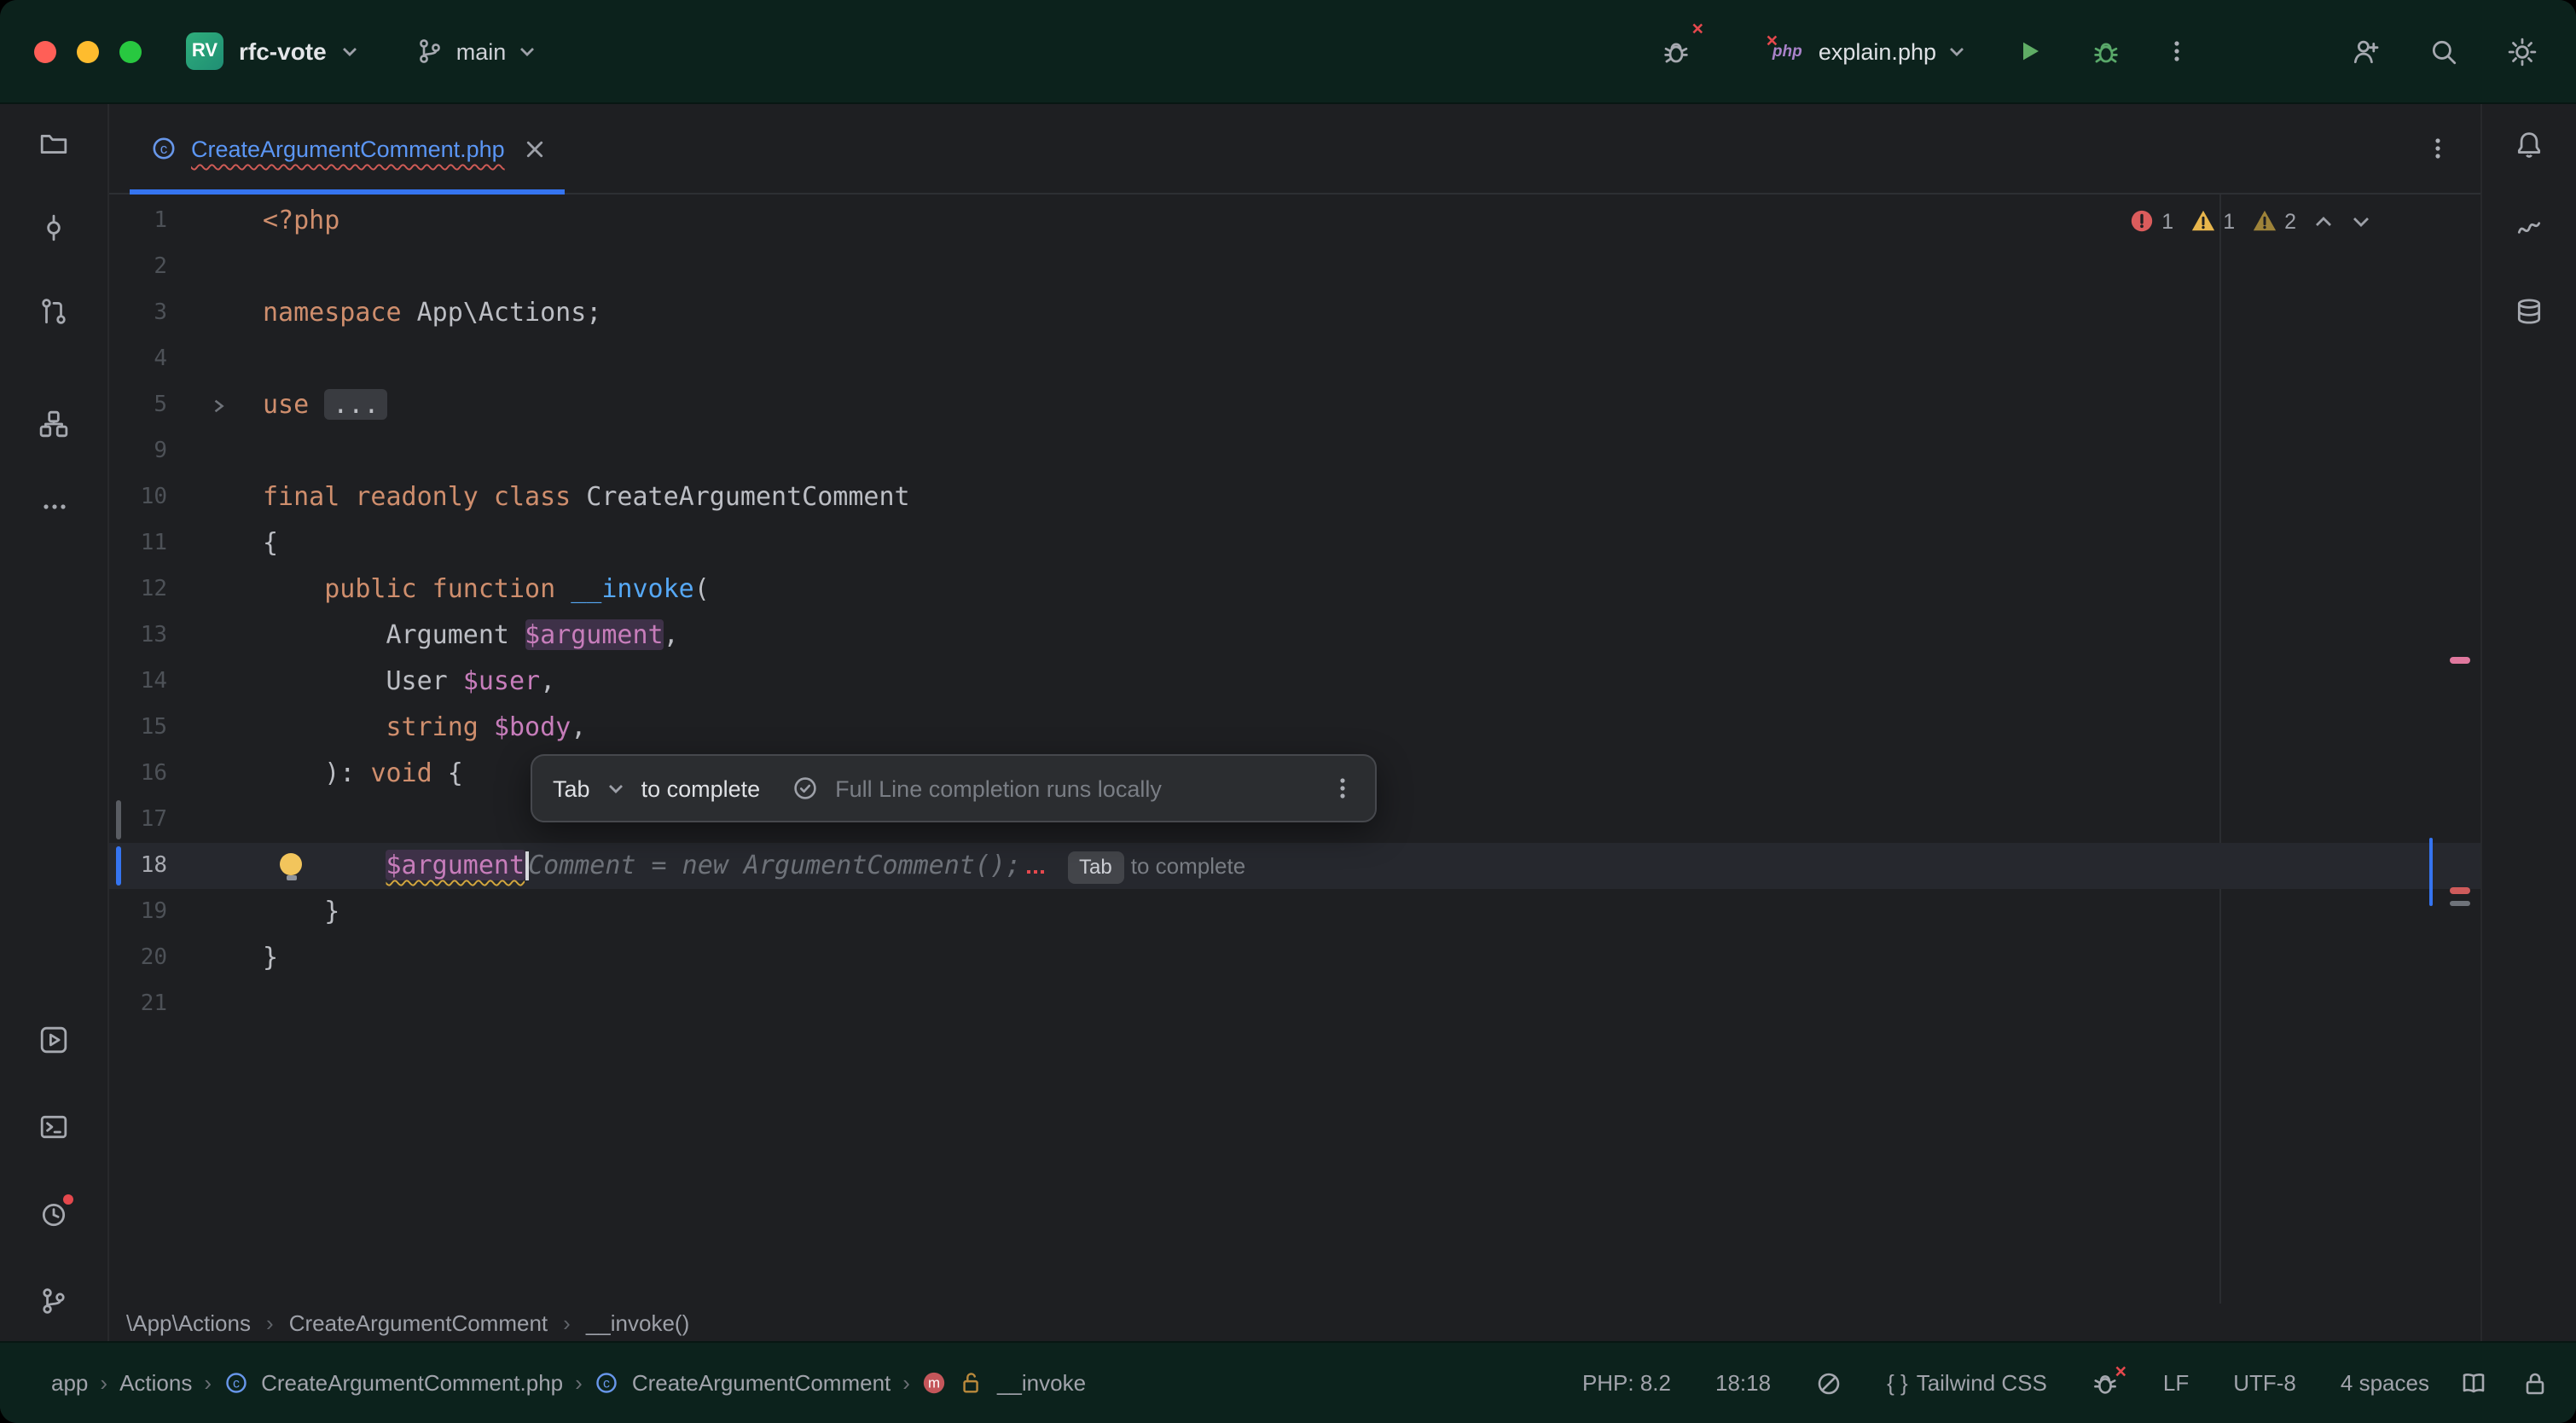 The height and width of the screenshot is (1423, 2576). What do you see at coordinates (571, 788) in the screenshot?
I see `popup-key-label: Tab` at bounding box center [571, 788].